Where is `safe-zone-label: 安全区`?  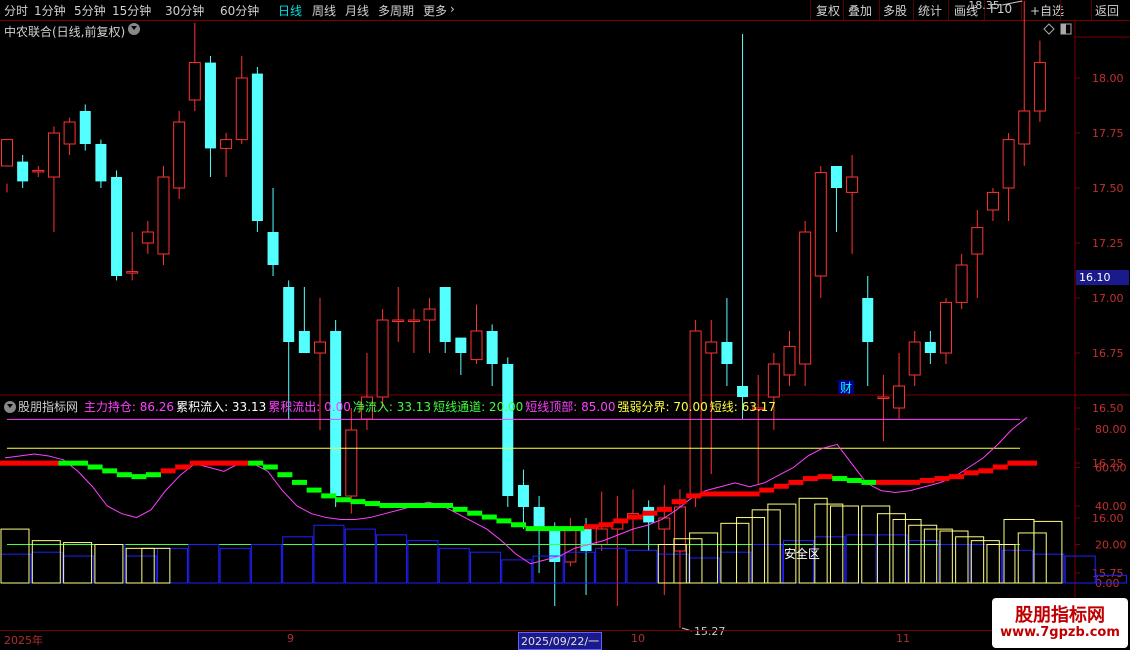 safe-zone-label: 安全区 is located at coordinates (802, 553).